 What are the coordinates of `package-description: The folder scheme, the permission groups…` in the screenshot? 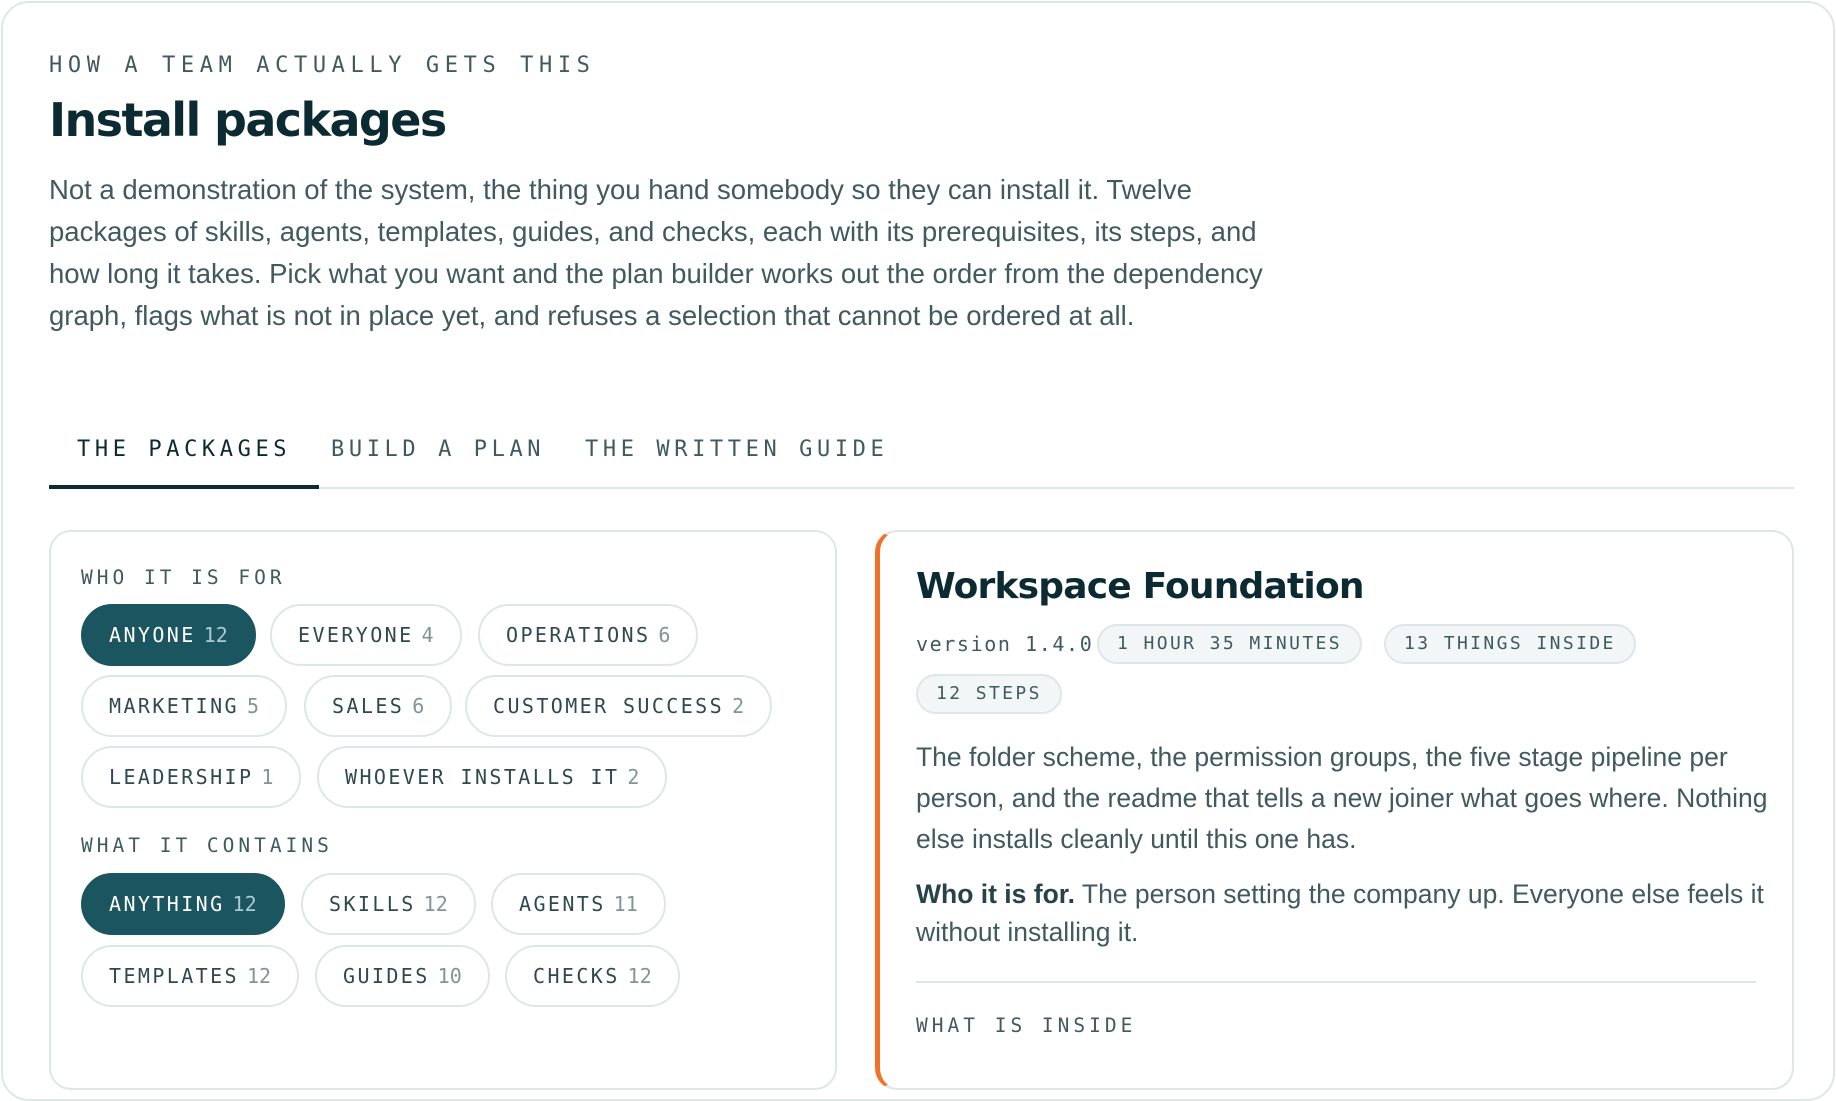 It's located at (1342, 798).